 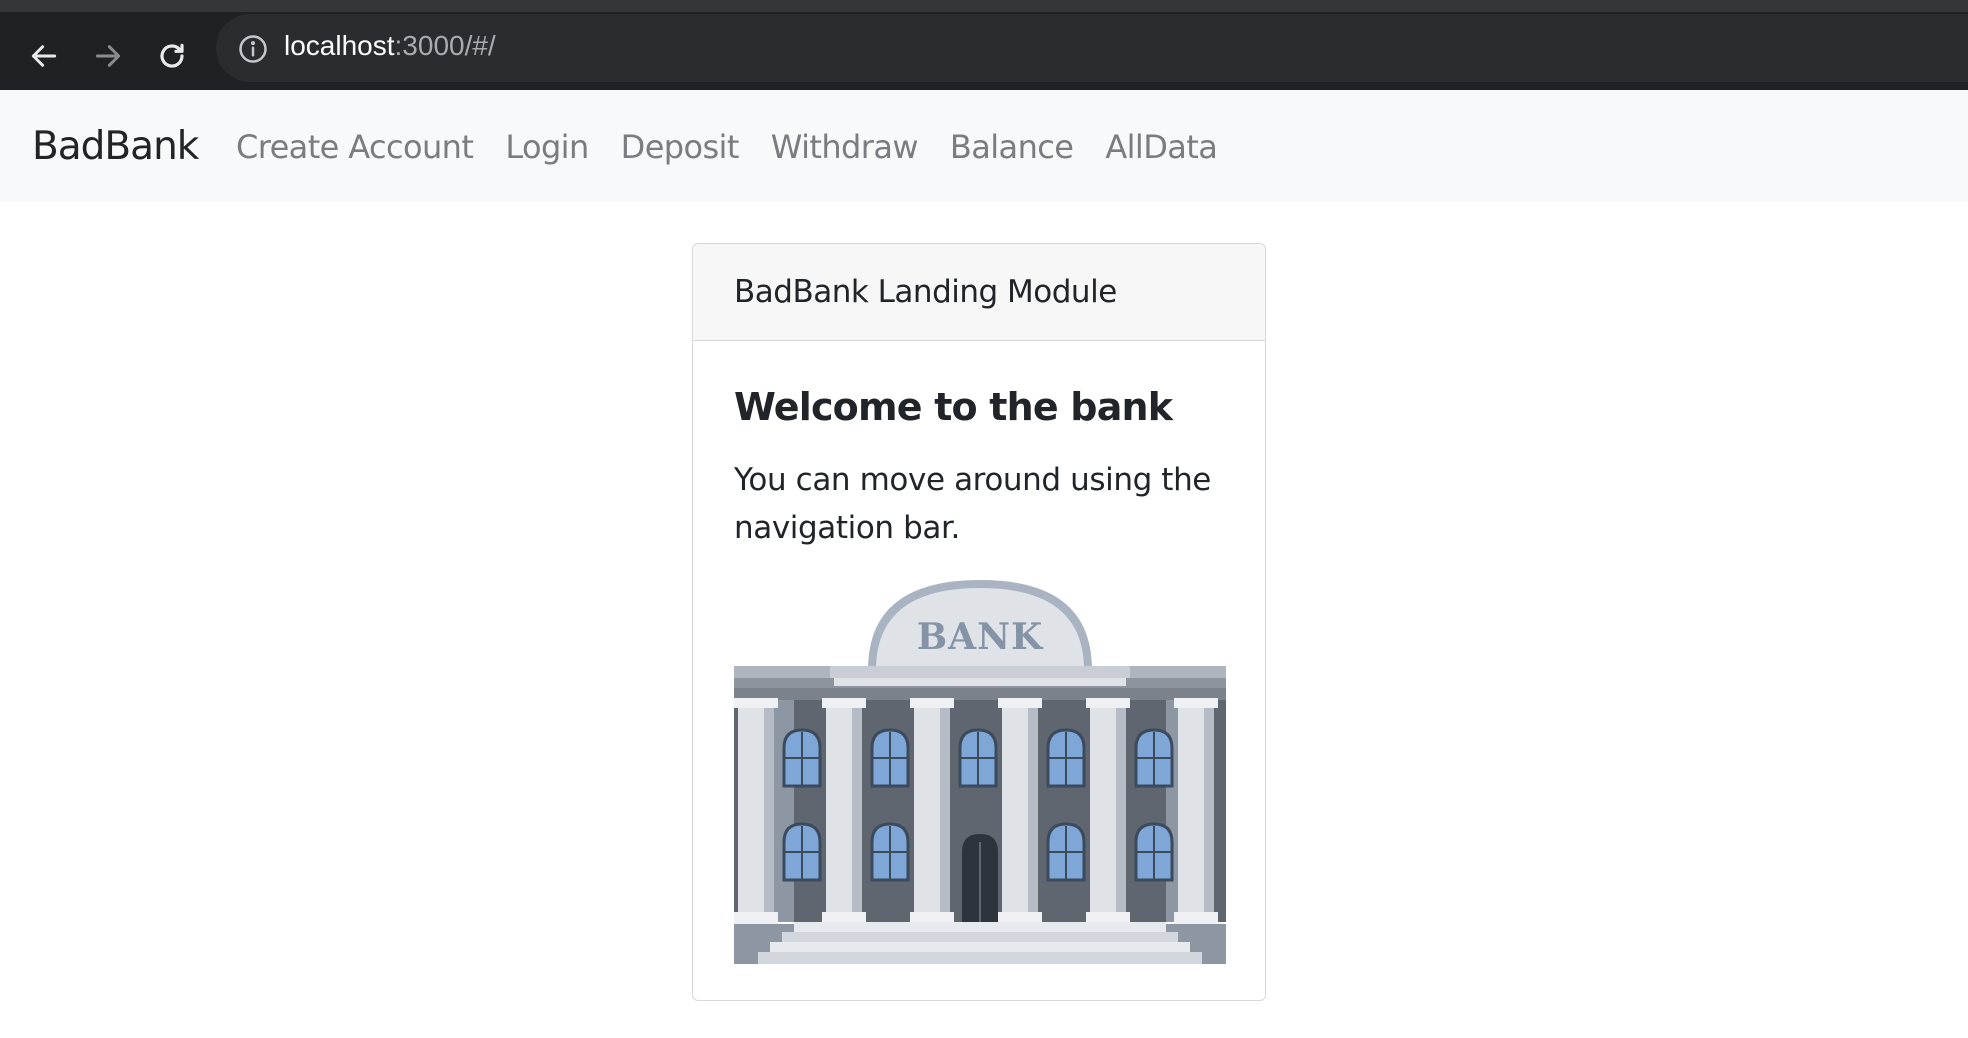 I want to click on url-host: localhost, so click(x=339, y=45).